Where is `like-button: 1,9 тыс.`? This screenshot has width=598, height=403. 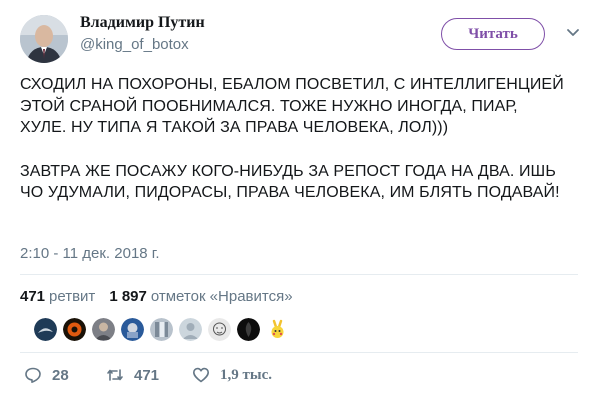
like-button: 1,9 тыс. is located at coordinates (232, 375).